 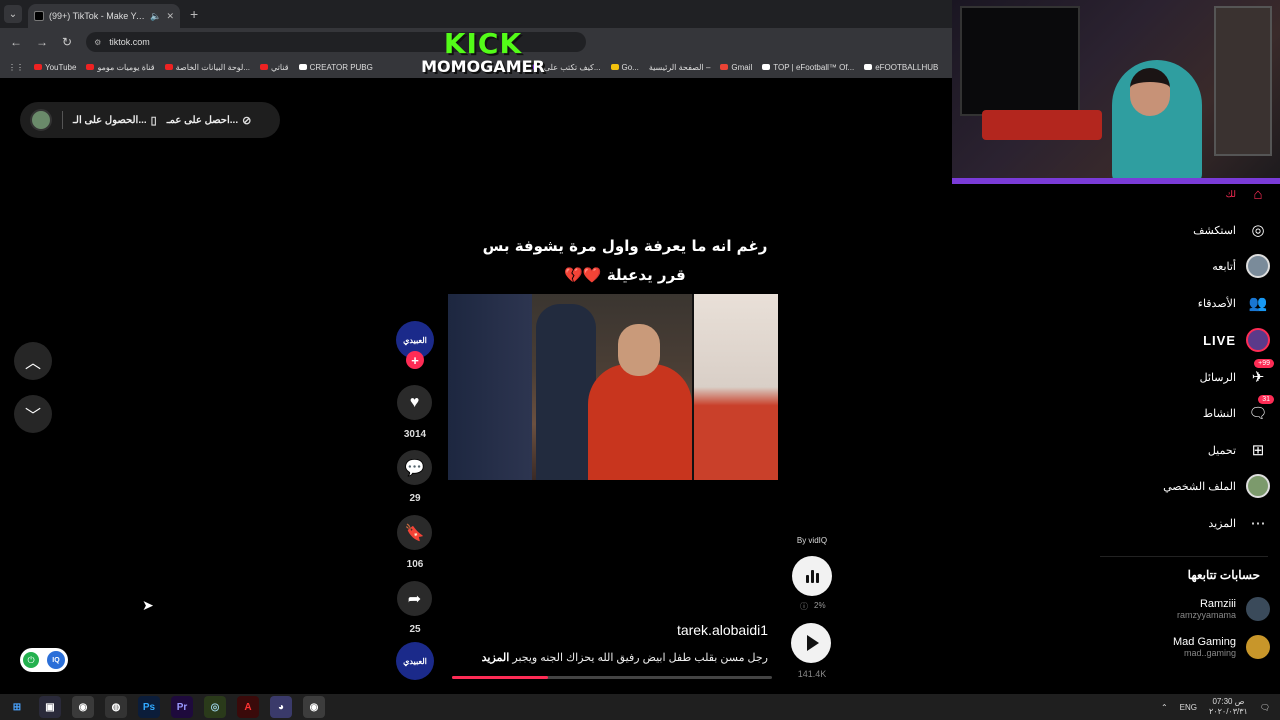 What do you see at coordinates (664, 630) in the screenshot?
I see `video-username: tarek.alobaidi1` at bounding box center [664, 630].